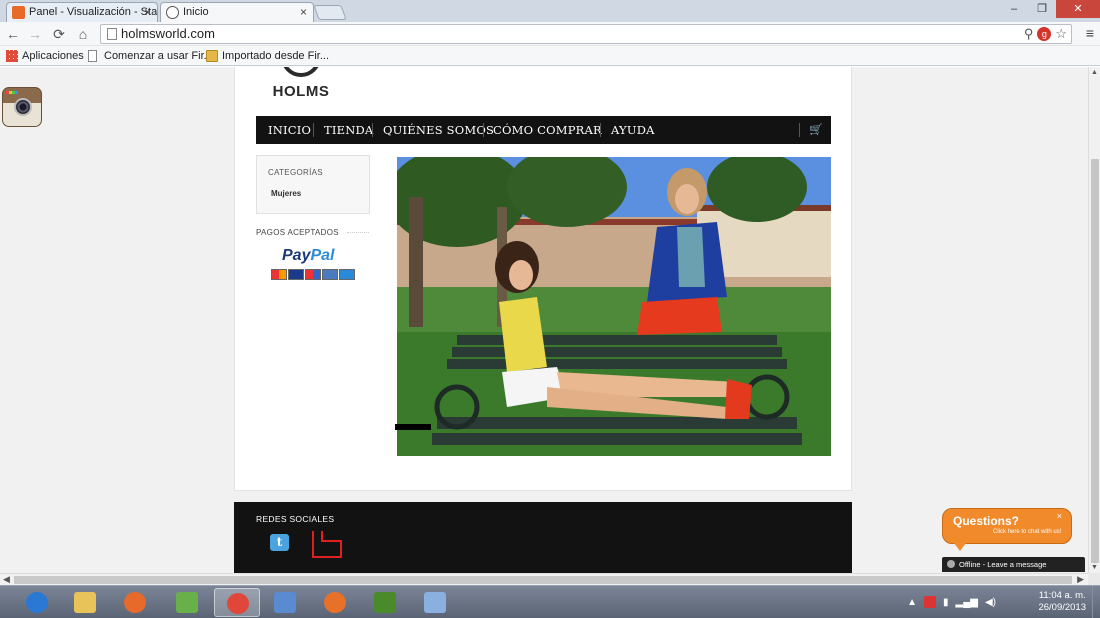  What do you see at coordinates (172, 12) in the screenshot?
I see `globe-icon` at bounding box center [172, 12].